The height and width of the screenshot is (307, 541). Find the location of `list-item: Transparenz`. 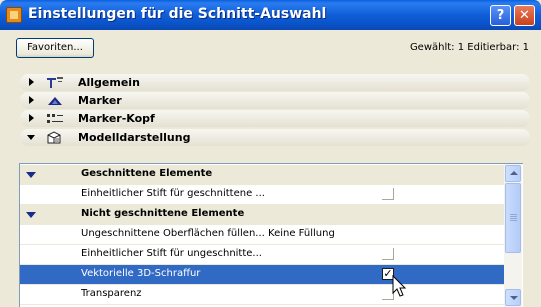

list-item: Transparenz is located at coordinates (262, 295).